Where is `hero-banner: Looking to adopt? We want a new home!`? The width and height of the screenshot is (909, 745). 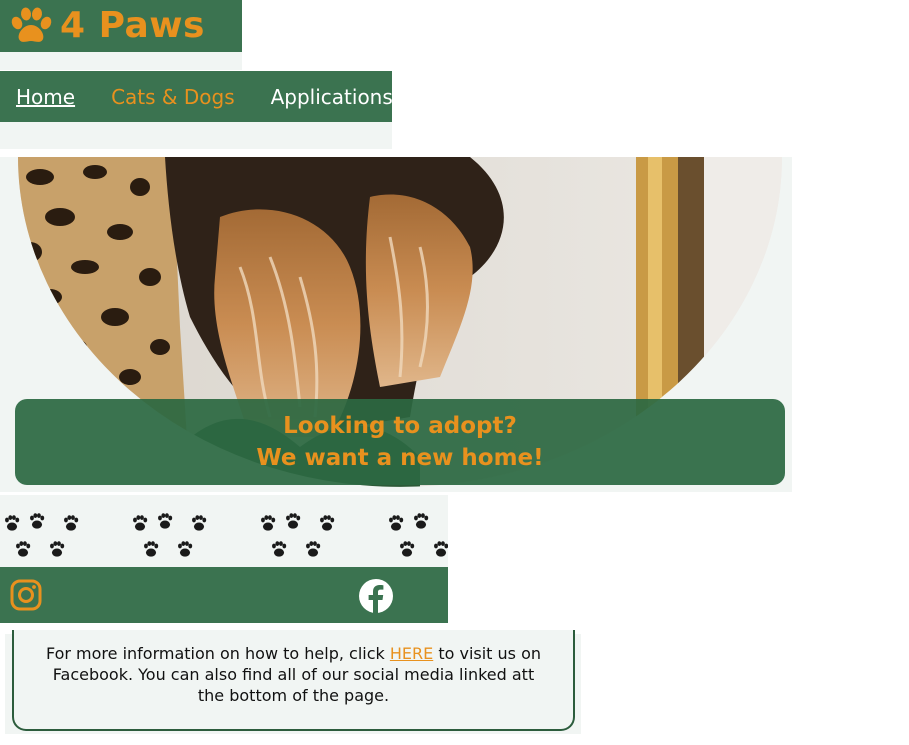 hero-banner: Looking to adopt? We want a new home! is located at coordinates (400, 442).